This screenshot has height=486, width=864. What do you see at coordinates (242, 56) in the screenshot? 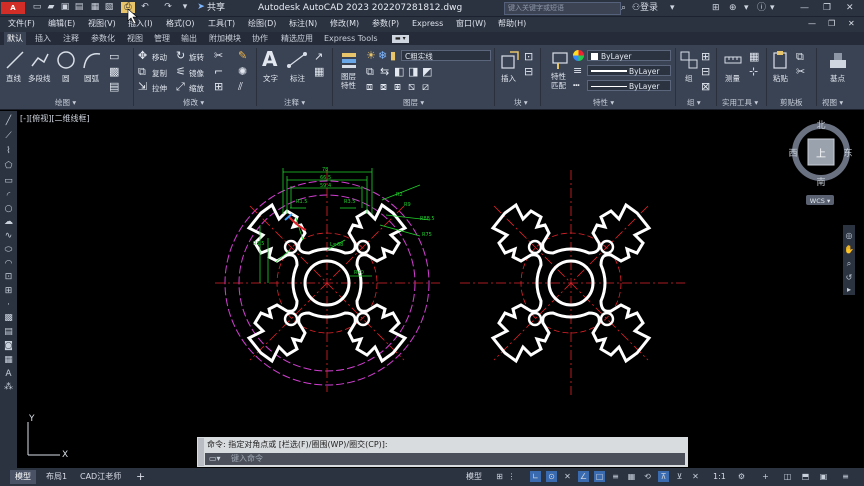
I see `erase-icon: ✎` at bounding box center [242, 56].